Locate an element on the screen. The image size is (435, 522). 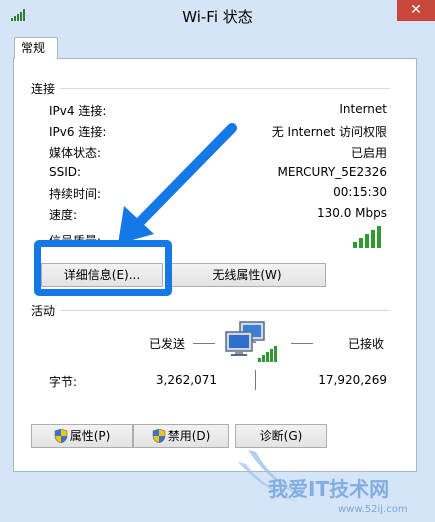
tab-general: 常规 is located at coordinates (36, 48).